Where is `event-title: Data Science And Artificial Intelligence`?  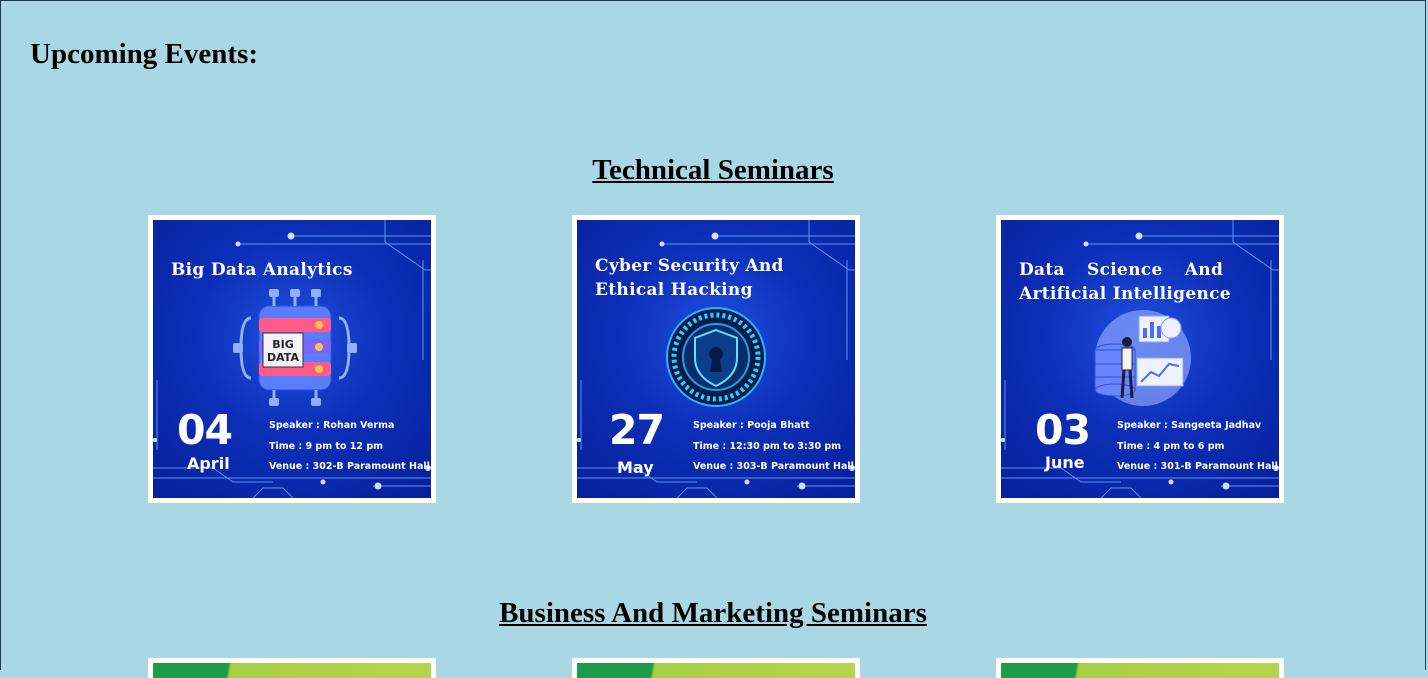 event-title: Data Science And Artificial Intelligence is located at coordinates (1125, 282).